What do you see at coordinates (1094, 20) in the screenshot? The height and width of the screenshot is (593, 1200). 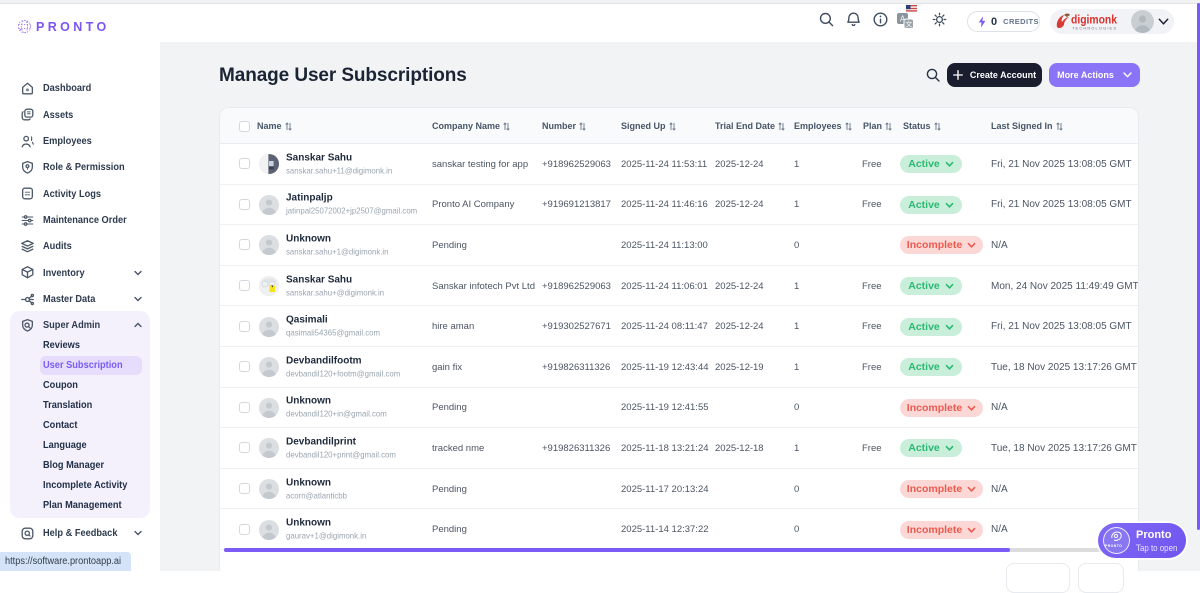 I see `svg-text: digimonk` at bounding box center [1094, 20].